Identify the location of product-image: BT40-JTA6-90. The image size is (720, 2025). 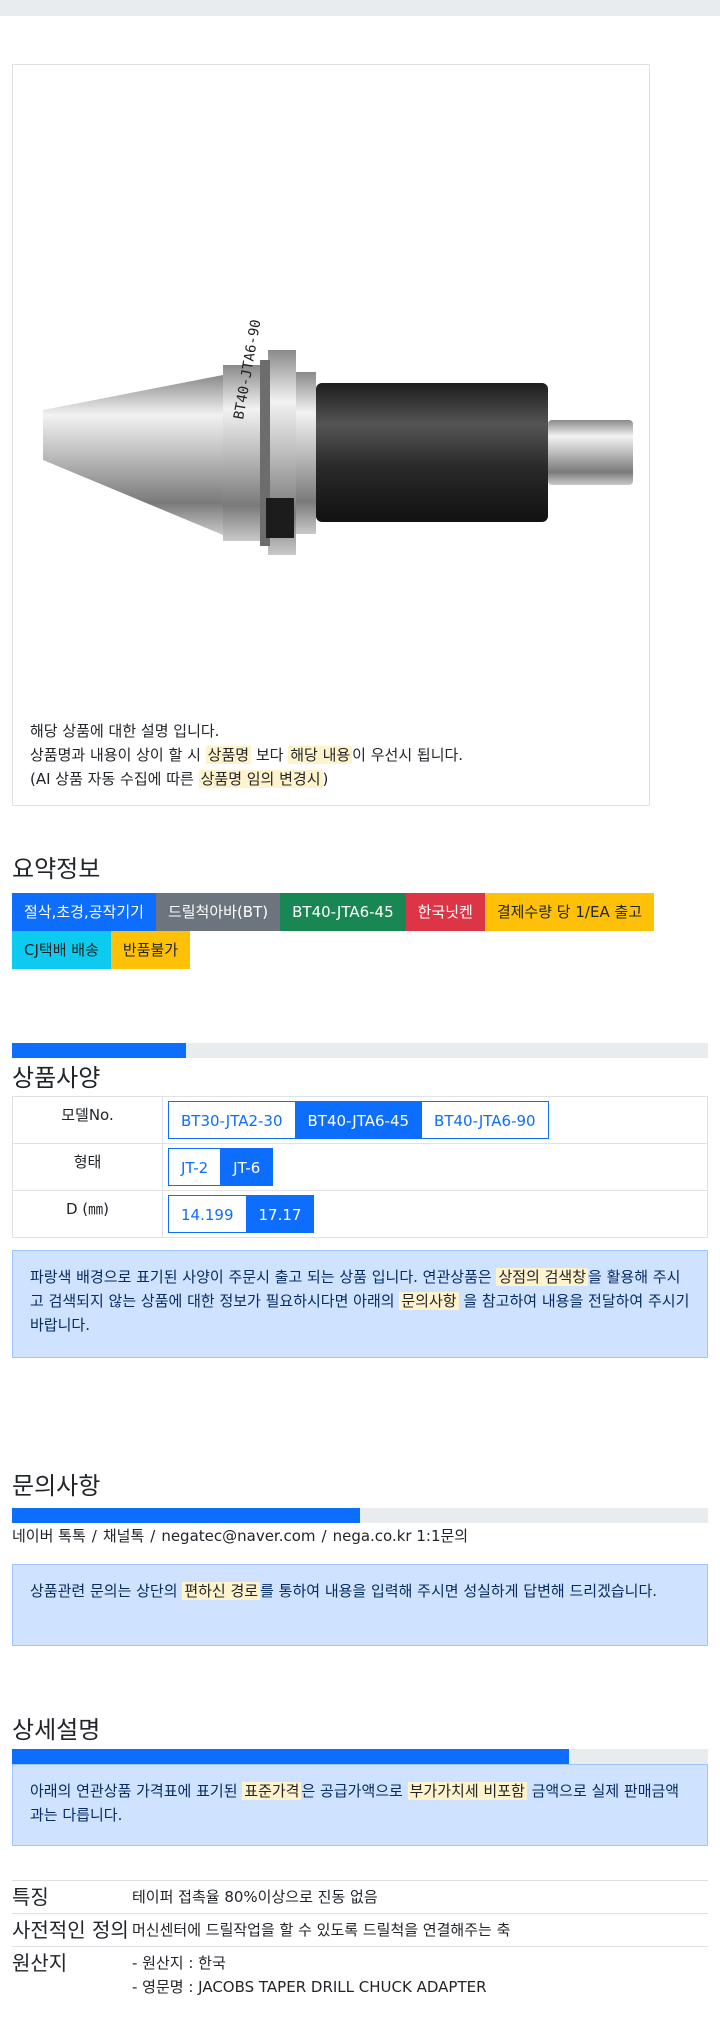
(338, 436).